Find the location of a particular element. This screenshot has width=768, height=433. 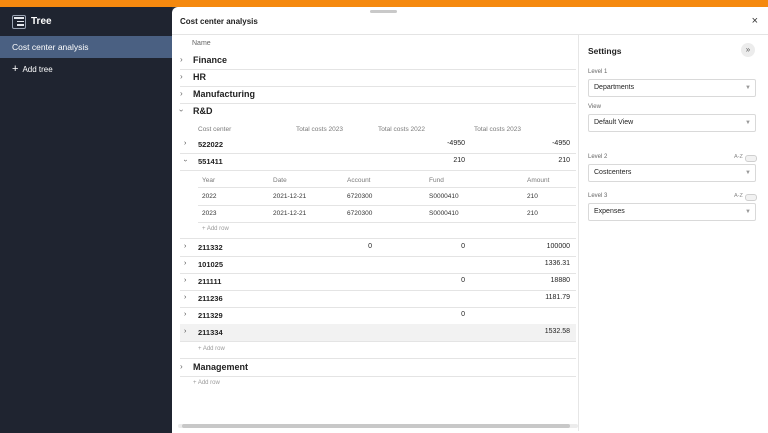

drag-handle is located at coordinates (383, 11).